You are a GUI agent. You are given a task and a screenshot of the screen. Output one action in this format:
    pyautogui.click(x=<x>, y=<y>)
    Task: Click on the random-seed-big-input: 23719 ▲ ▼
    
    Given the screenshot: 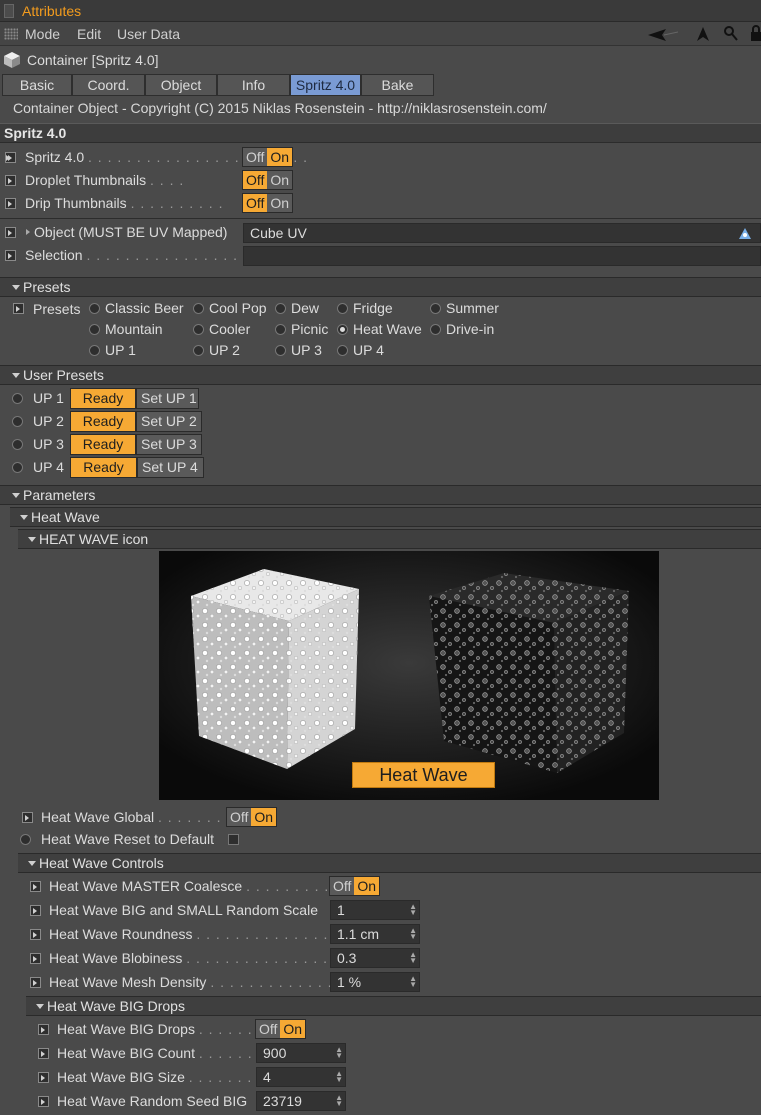 What is the action you would take?
    pyautogui.click(x=301, y=1101)
    